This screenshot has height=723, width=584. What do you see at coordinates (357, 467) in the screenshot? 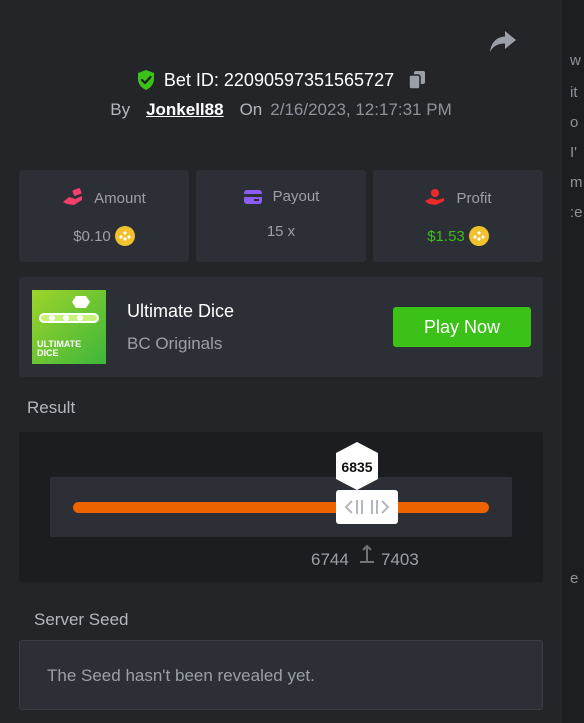
I see `rolled-value: 6835` at bounding box center [357, 467].